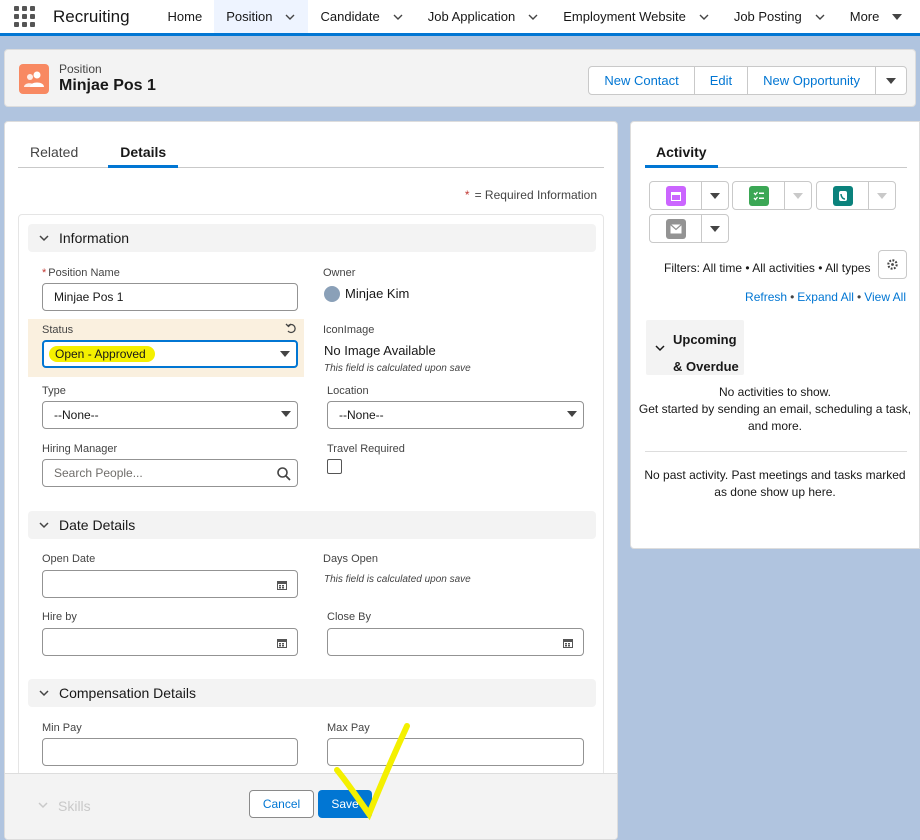 This screenshot has height=840, width=920. What do you see at coordinates (776, 451) in the screenshot?
I see `divider` at bounding box center [776, 451].